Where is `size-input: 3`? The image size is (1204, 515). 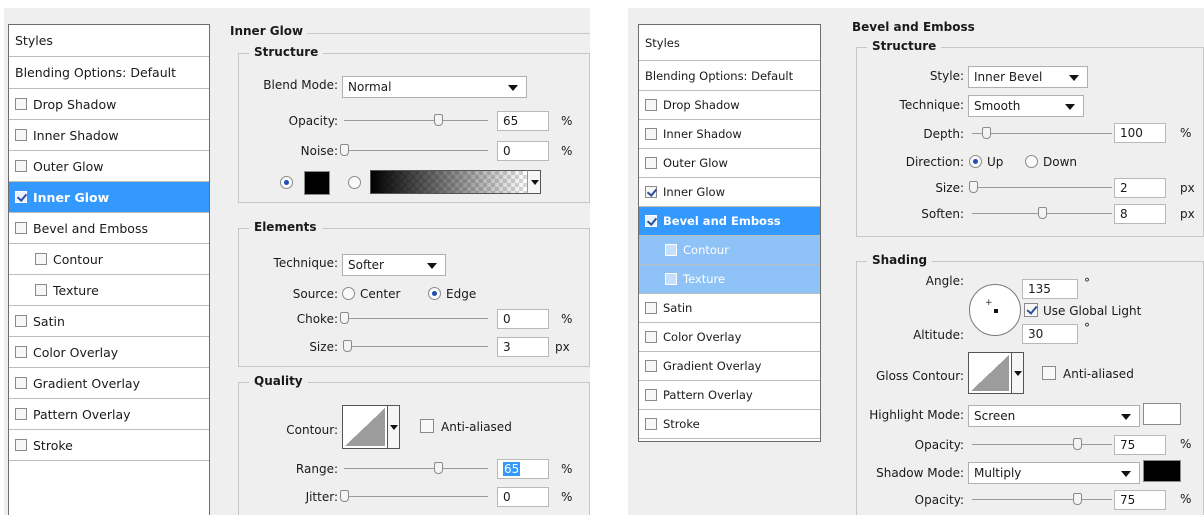 size-input: 3 is located at coordinates (523, 347).